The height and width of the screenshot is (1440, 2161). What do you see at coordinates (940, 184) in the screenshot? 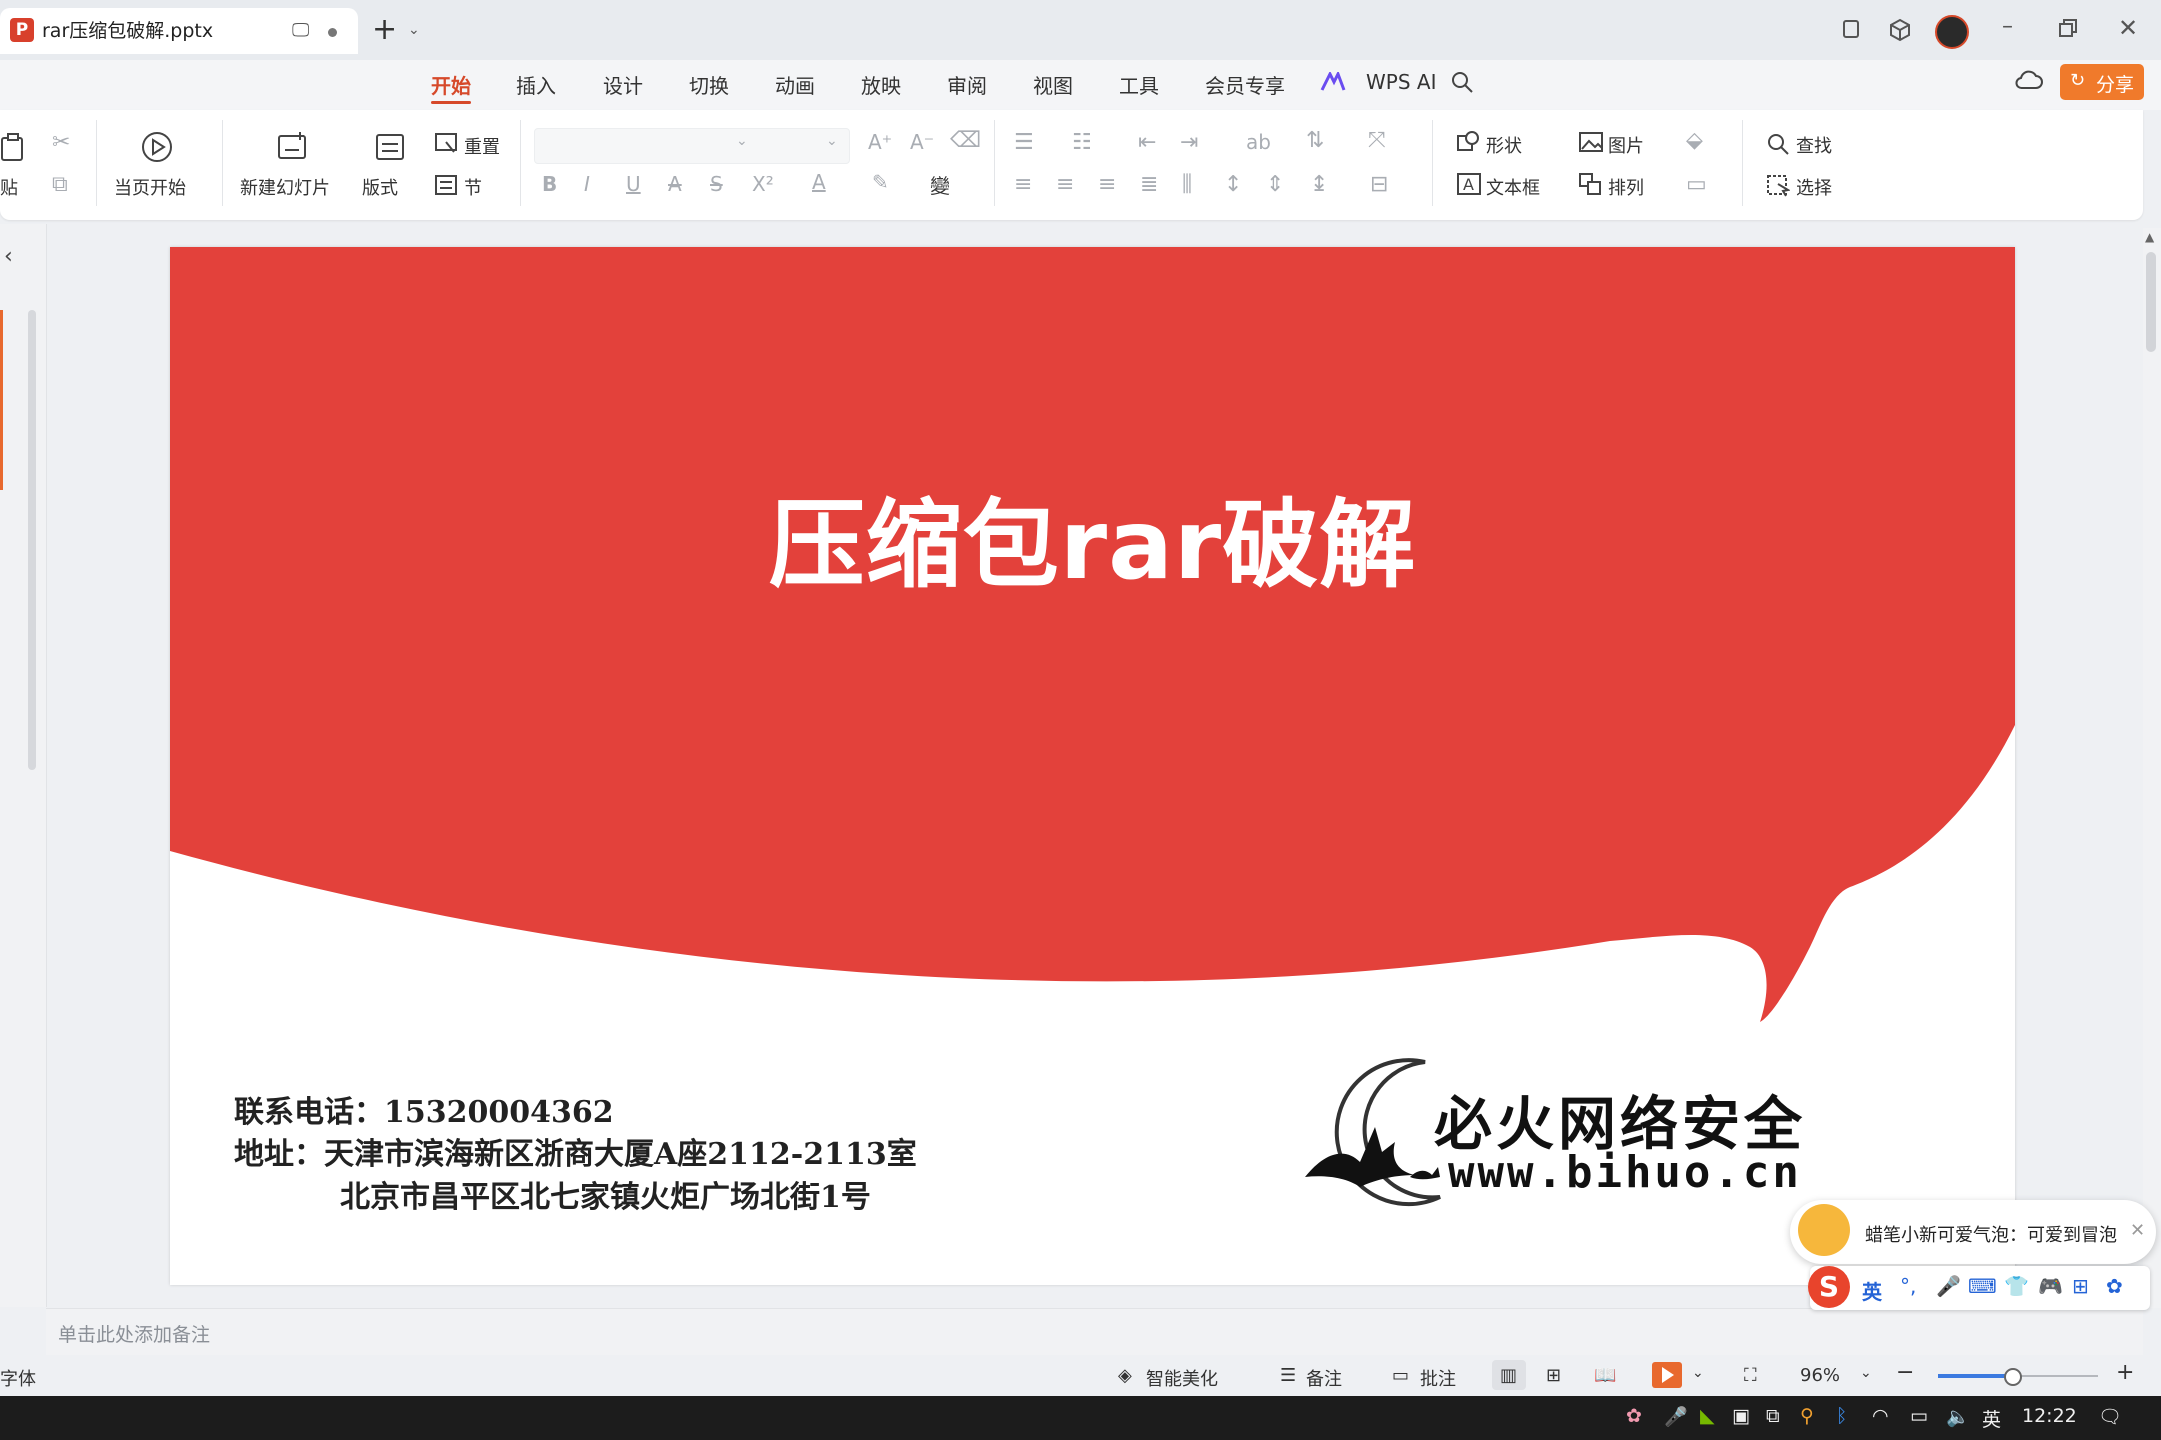
I see `phonetic-icon: 變` at bounding box center [940, 184].